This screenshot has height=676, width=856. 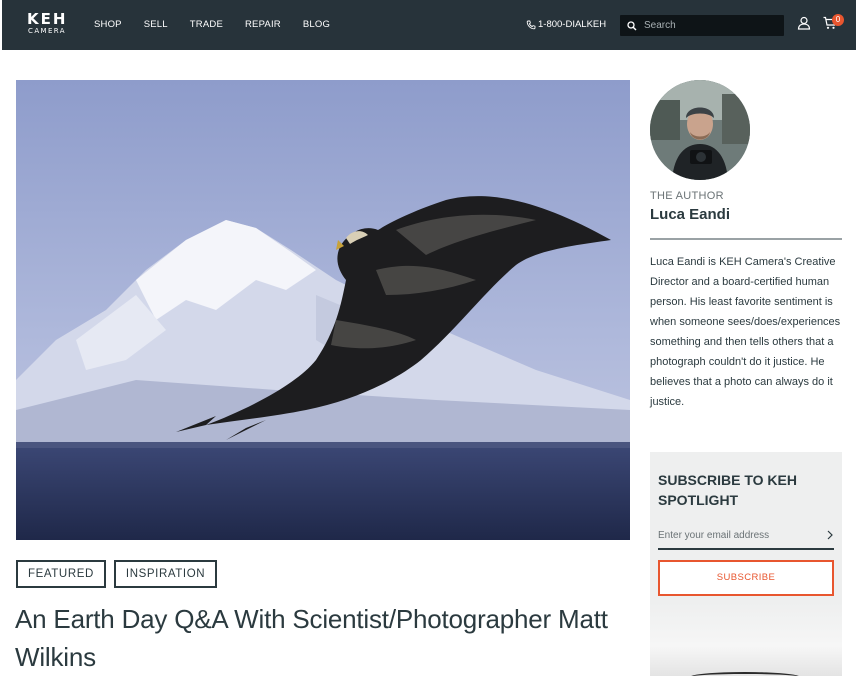 I want to click on nav-repair: REPAIR, so click(x=263, y=24).